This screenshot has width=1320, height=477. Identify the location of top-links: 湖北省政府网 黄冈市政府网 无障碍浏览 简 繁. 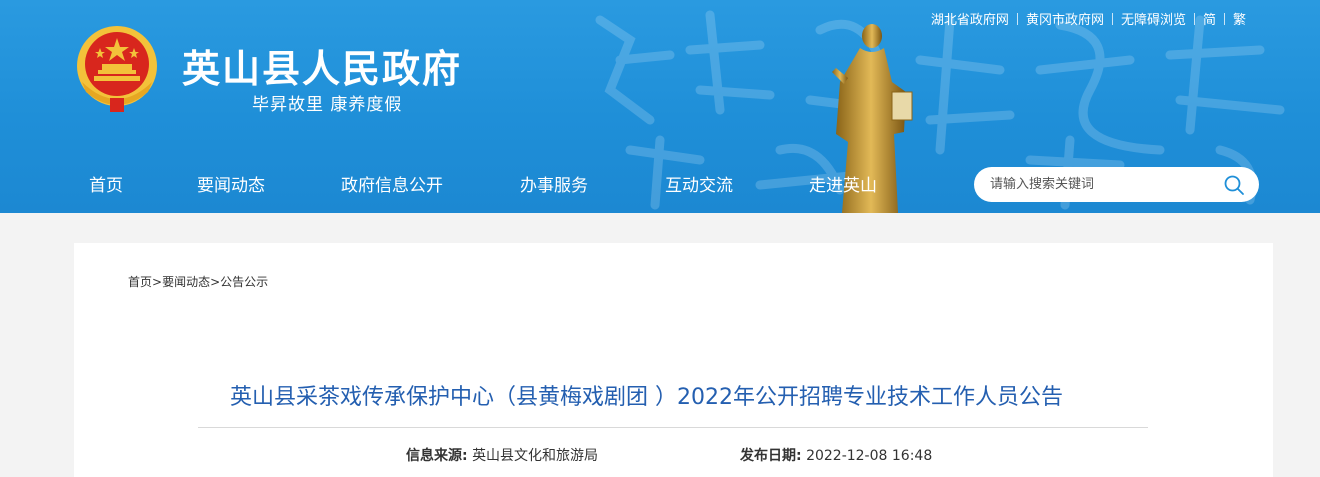
(1088, 18).